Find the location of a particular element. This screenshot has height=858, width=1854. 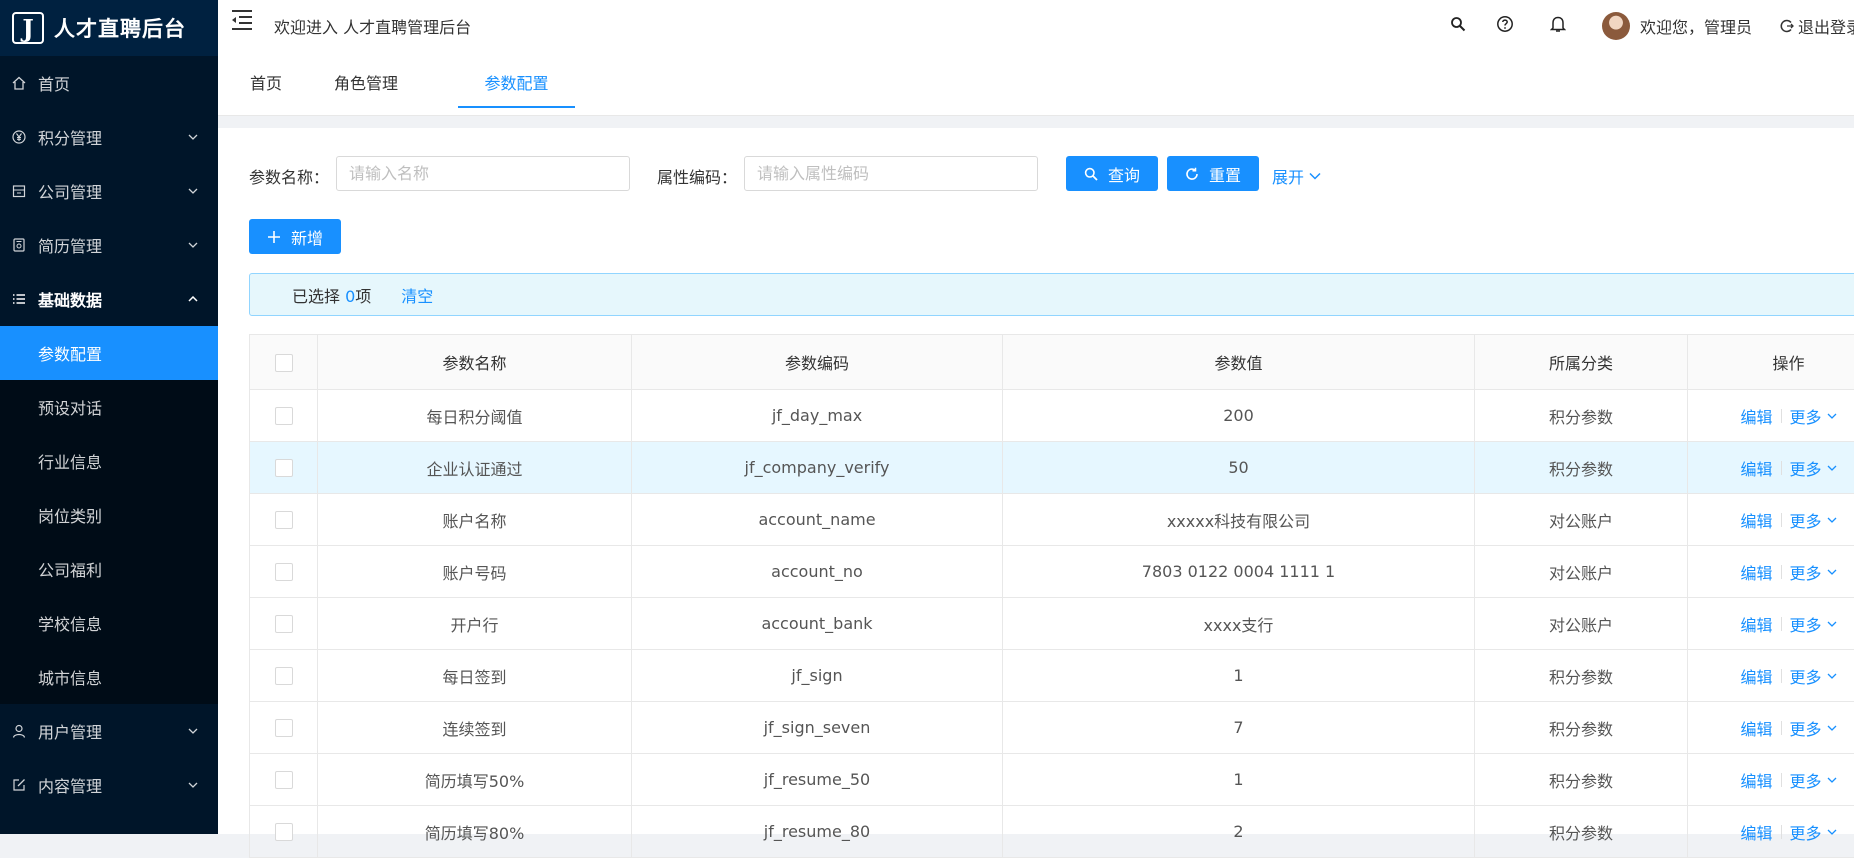

table-row: 开户行account_bankxxxx支行对公账户编辑更多 is located at coordinates (1052, 624).